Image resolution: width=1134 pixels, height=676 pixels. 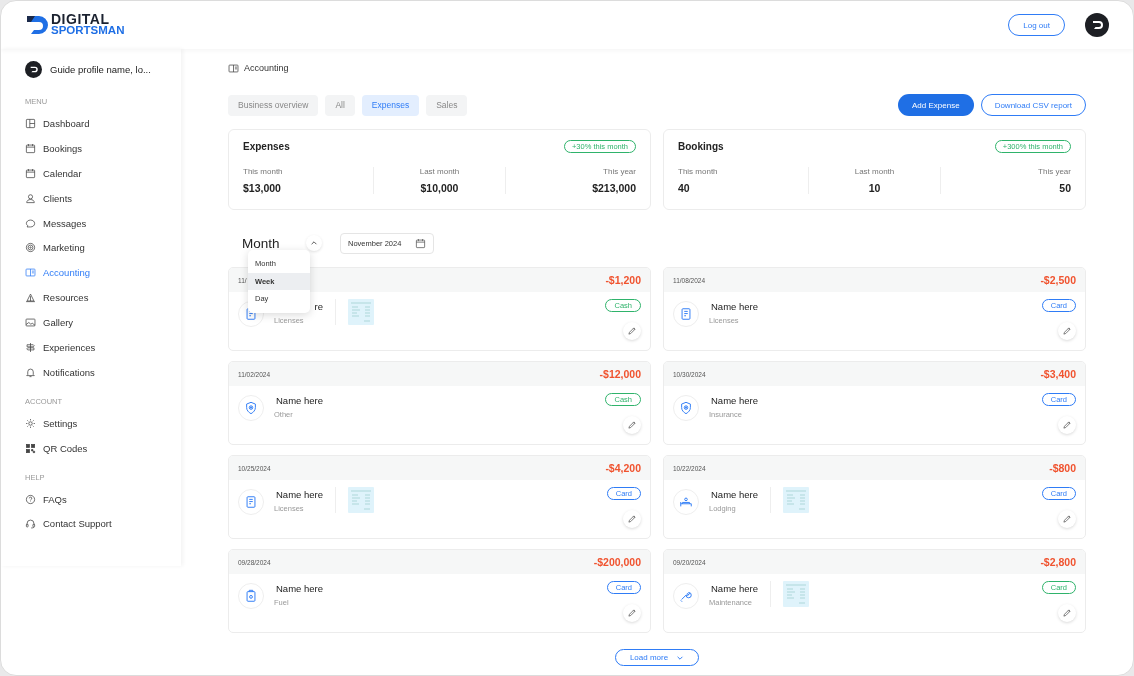 What do you see at coordinates (103, 223) in the screenshot?
I see `nav-item: Messages` at bounding box center [103, 223].